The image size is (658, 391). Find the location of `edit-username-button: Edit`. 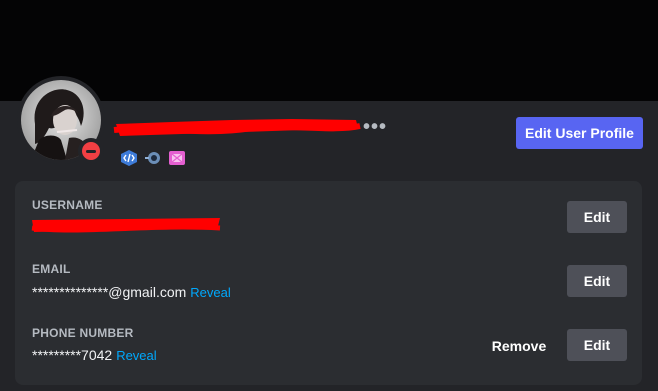

edit-username-button: Edit is located at coordinates (597, 217).